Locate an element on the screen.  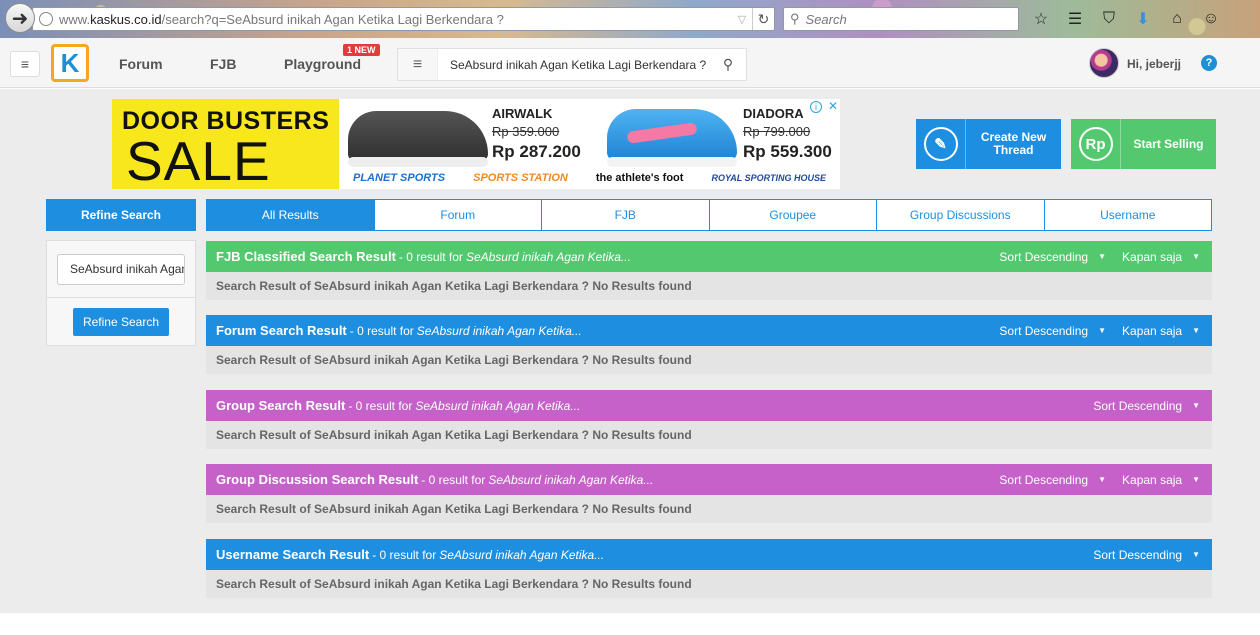
section-title: Group Discussion Search Result is located at coordinates (317, 479).